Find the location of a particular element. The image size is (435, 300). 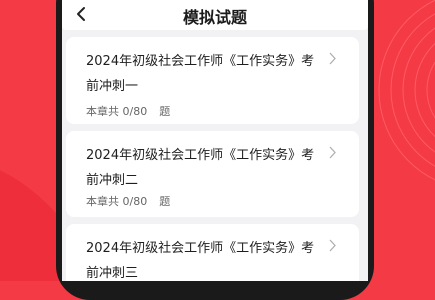

watermark-text: 康门 · KANGZM.COM is located at coordinates (203, 259).